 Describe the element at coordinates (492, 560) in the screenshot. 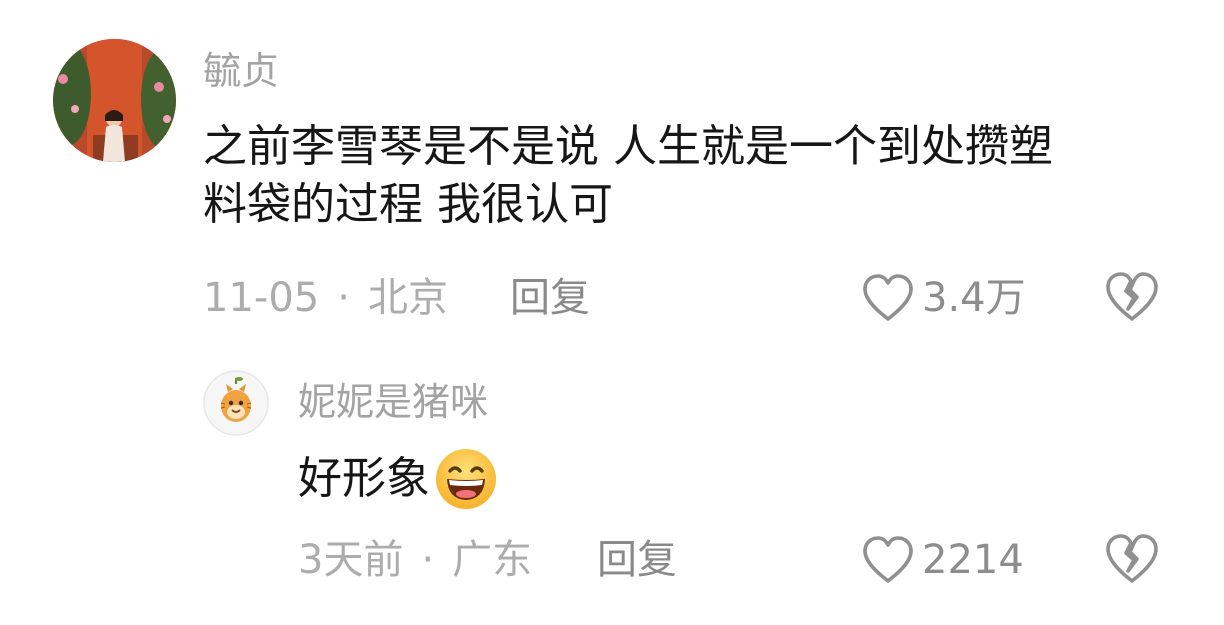

I see `reply-location: 广东` at that location.